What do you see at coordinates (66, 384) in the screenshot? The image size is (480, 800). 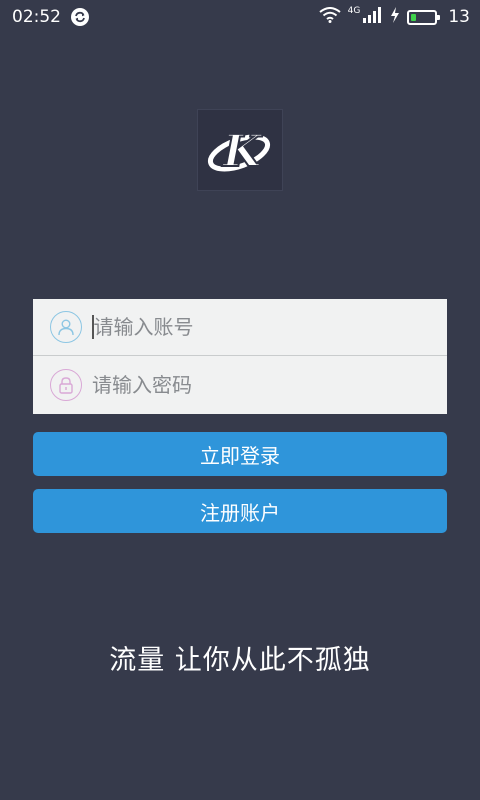 I see `lock-icon` at bounding box center [66, 384].